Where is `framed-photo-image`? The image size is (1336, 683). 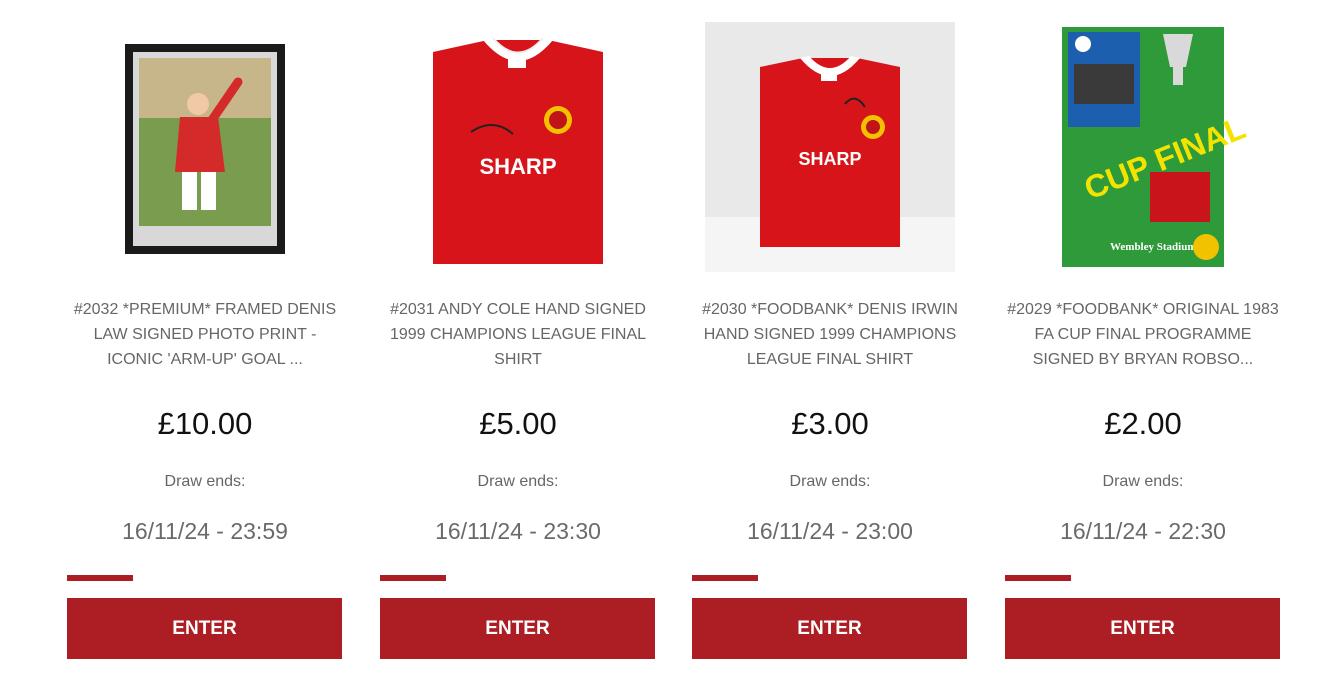
framed-photo-image is located at coordinates (205, 147).